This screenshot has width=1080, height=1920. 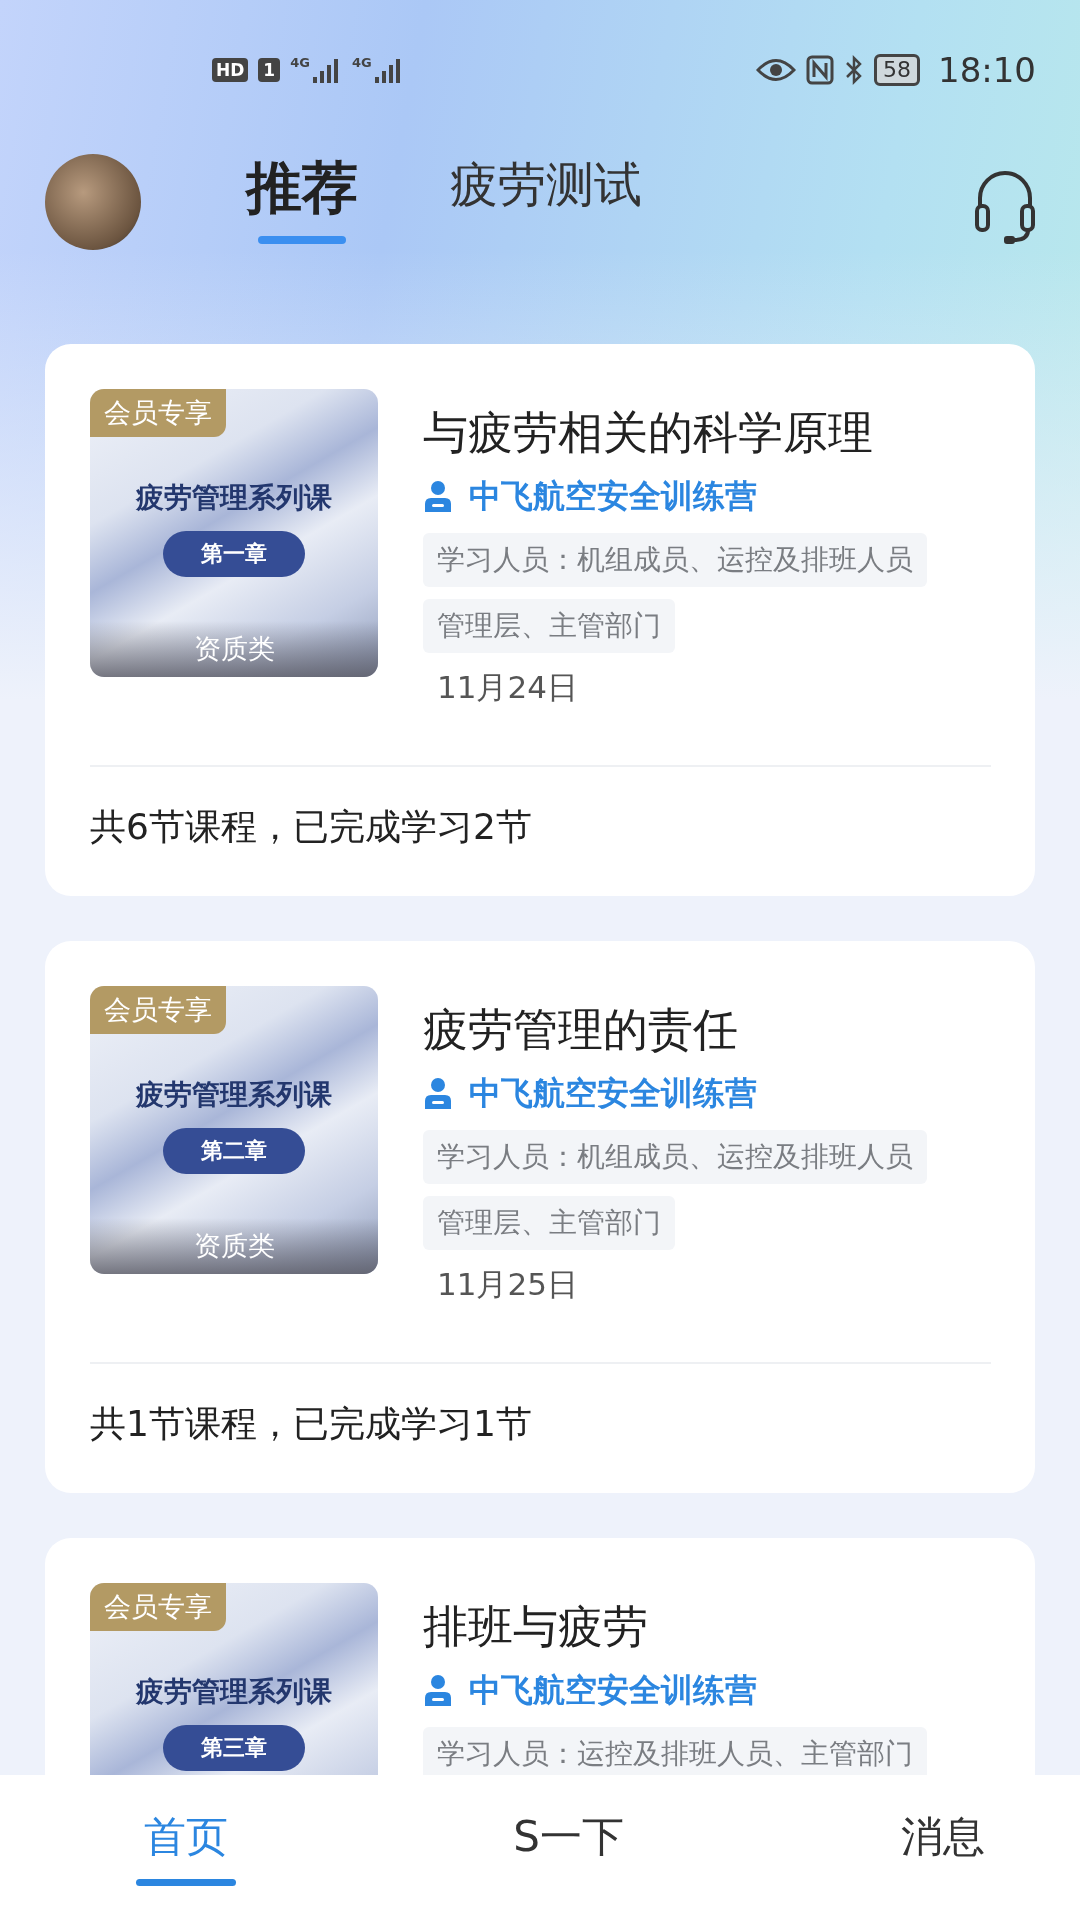 I want to click on sim-icon: 1, so click(x=269, y=70).